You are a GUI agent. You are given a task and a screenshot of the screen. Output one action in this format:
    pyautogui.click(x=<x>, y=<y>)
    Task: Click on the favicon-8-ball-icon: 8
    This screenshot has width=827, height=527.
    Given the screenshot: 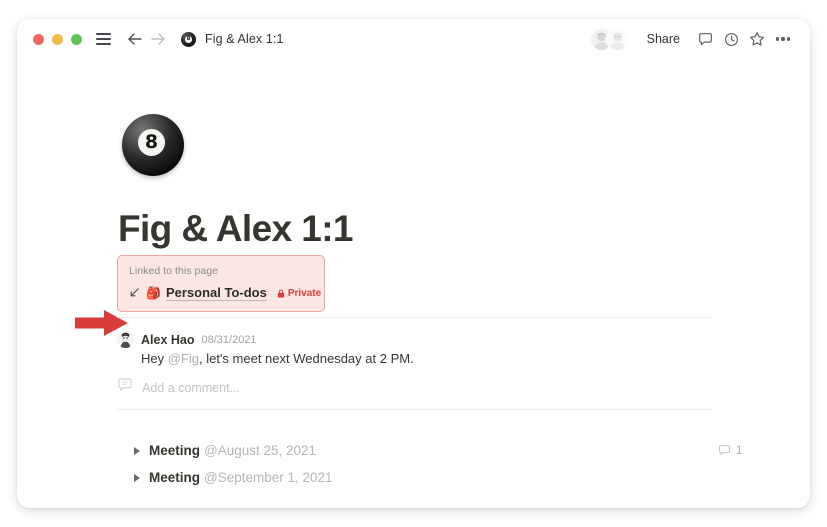 What is the action you would take?
    pyautogui.click(x=188, y=39)
    